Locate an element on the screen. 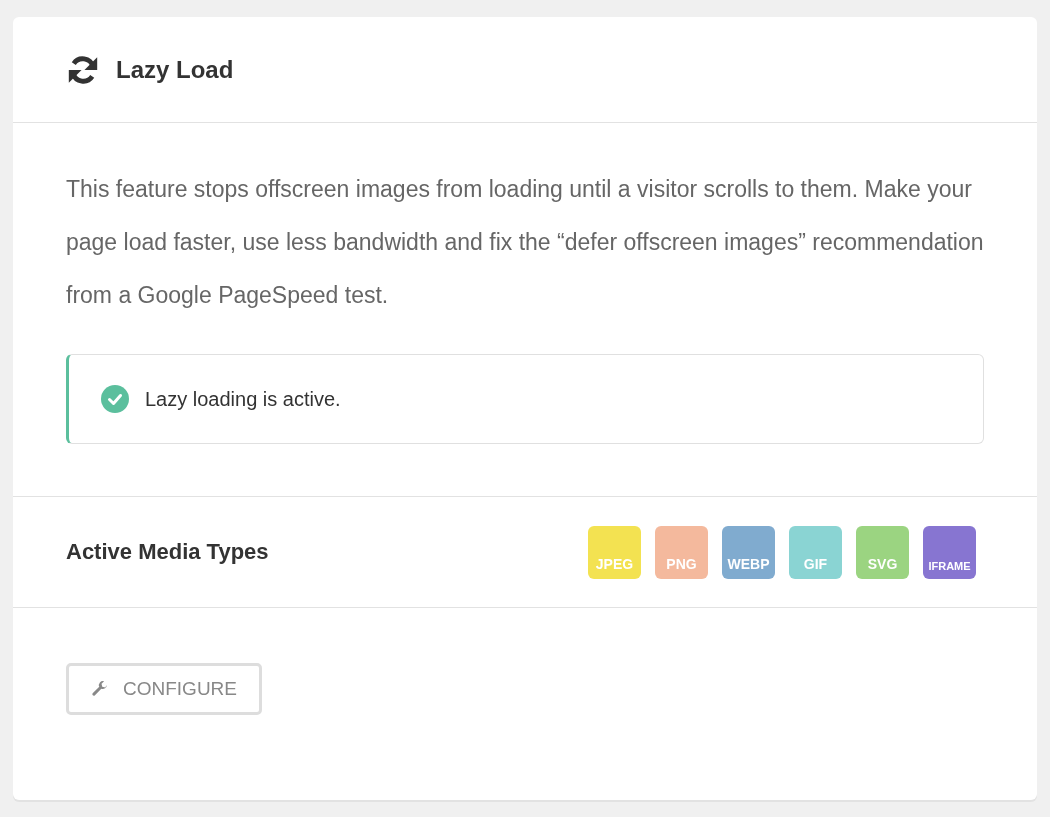 The image size is (1050, 817). card-title: Lazy Load is located at coordinates (175, 69).